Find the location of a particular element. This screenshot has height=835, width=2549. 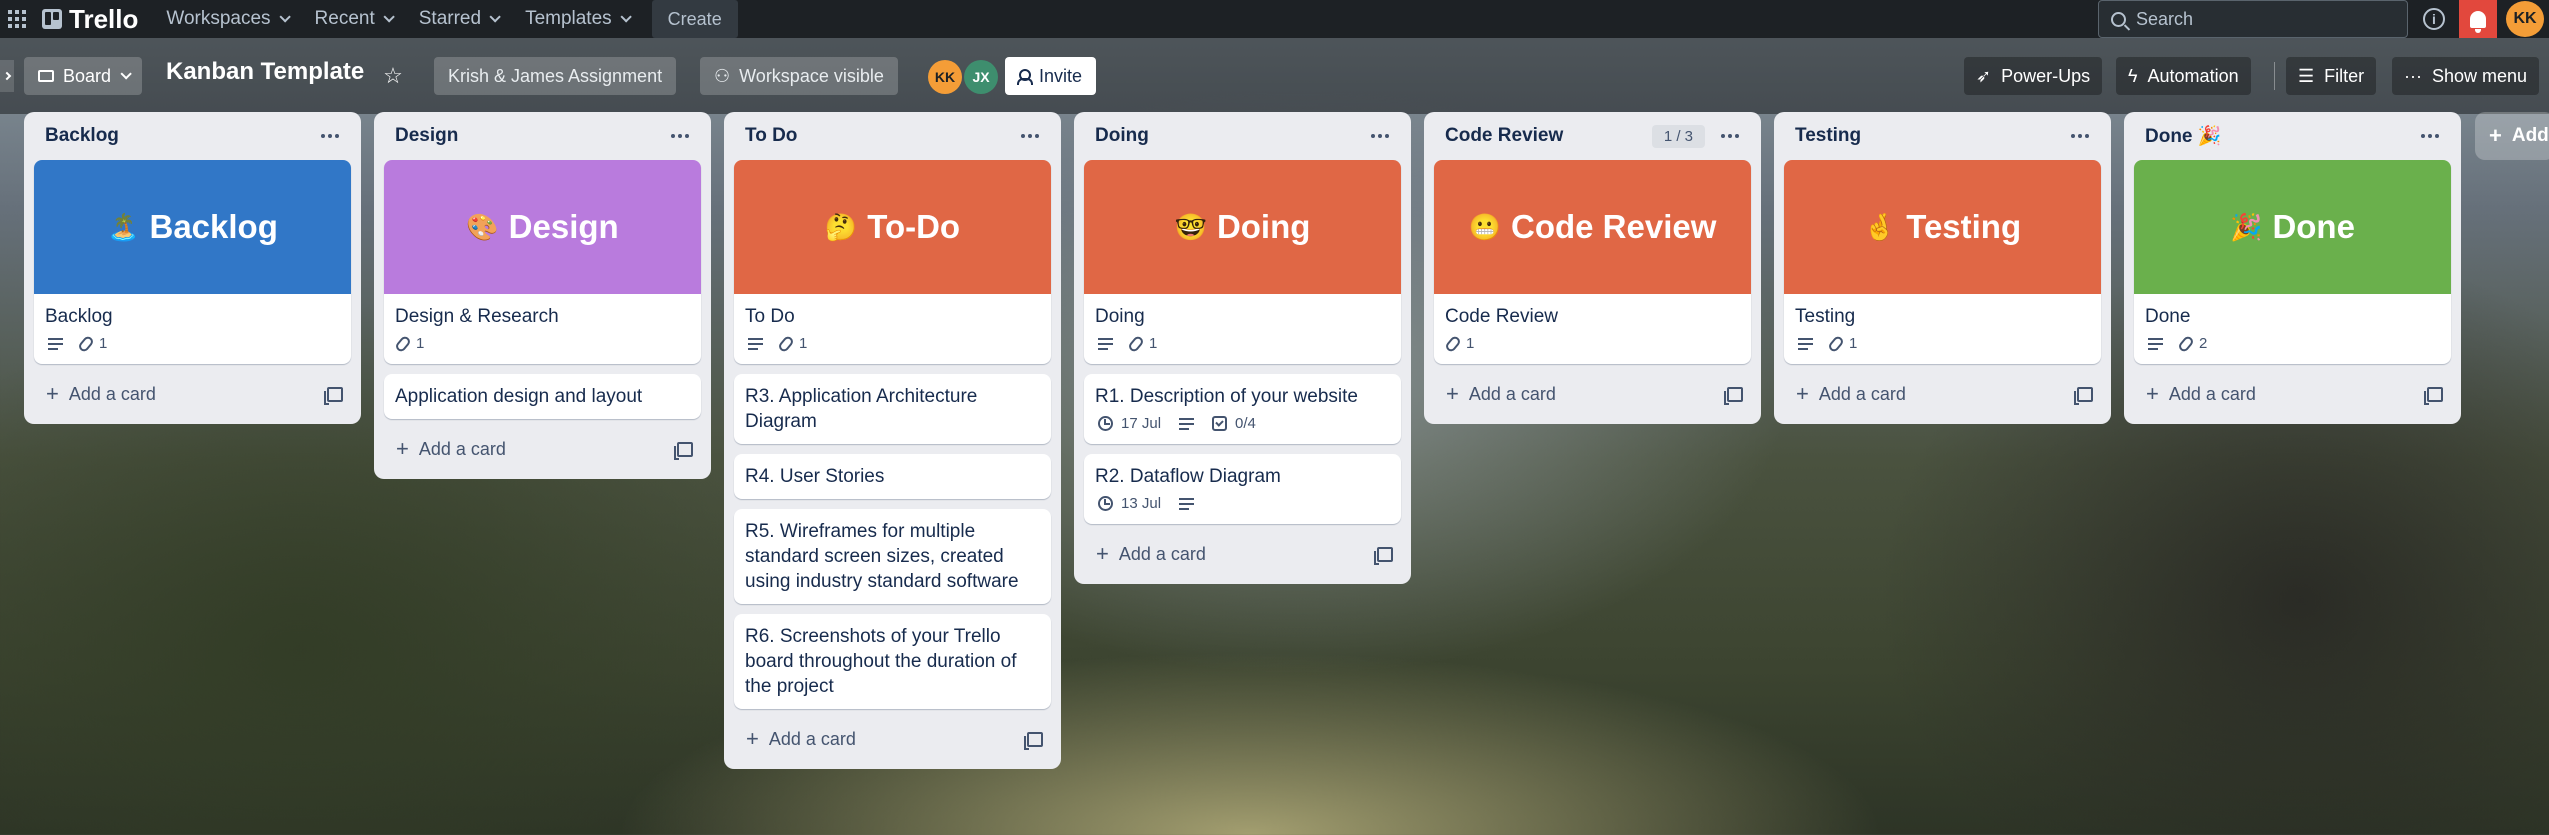

card-cover: 😬 Code Review is located at coordinates (1592, 227).